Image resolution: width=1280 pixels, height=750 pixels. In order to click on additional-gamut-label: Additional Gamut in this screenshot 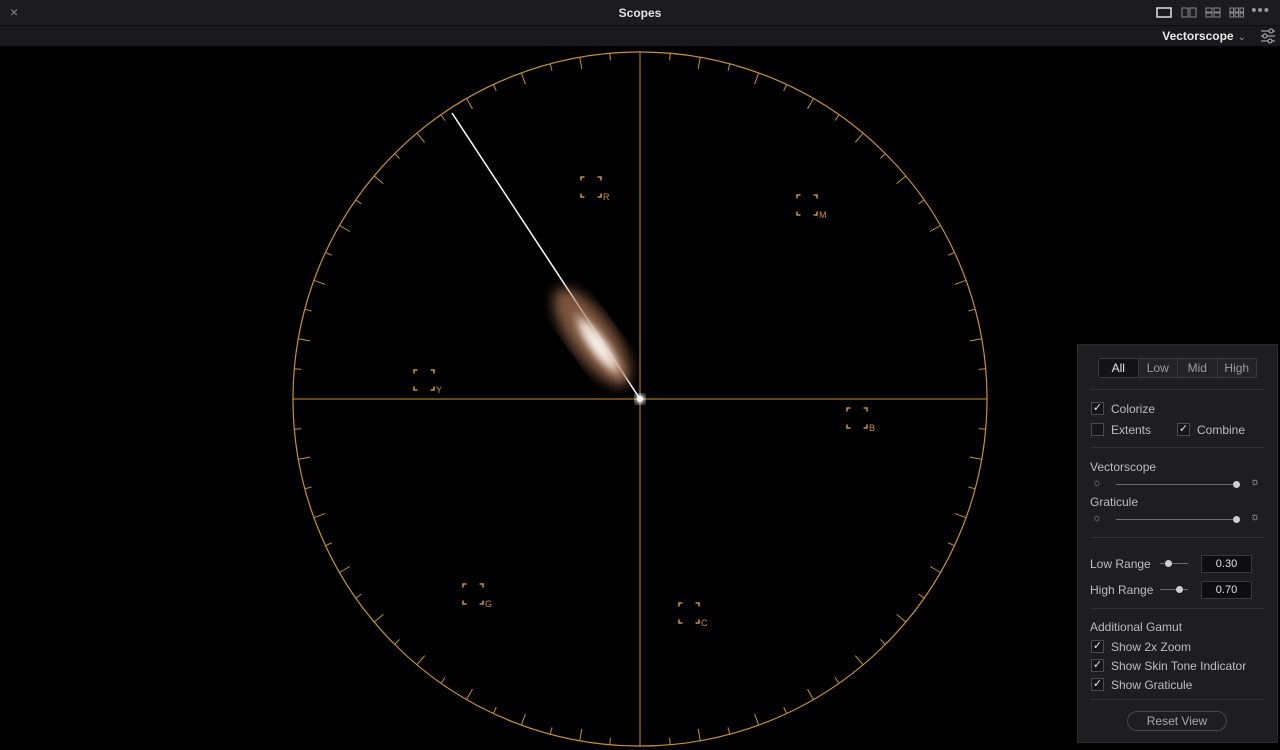, I will do `click(1136, 627)`.